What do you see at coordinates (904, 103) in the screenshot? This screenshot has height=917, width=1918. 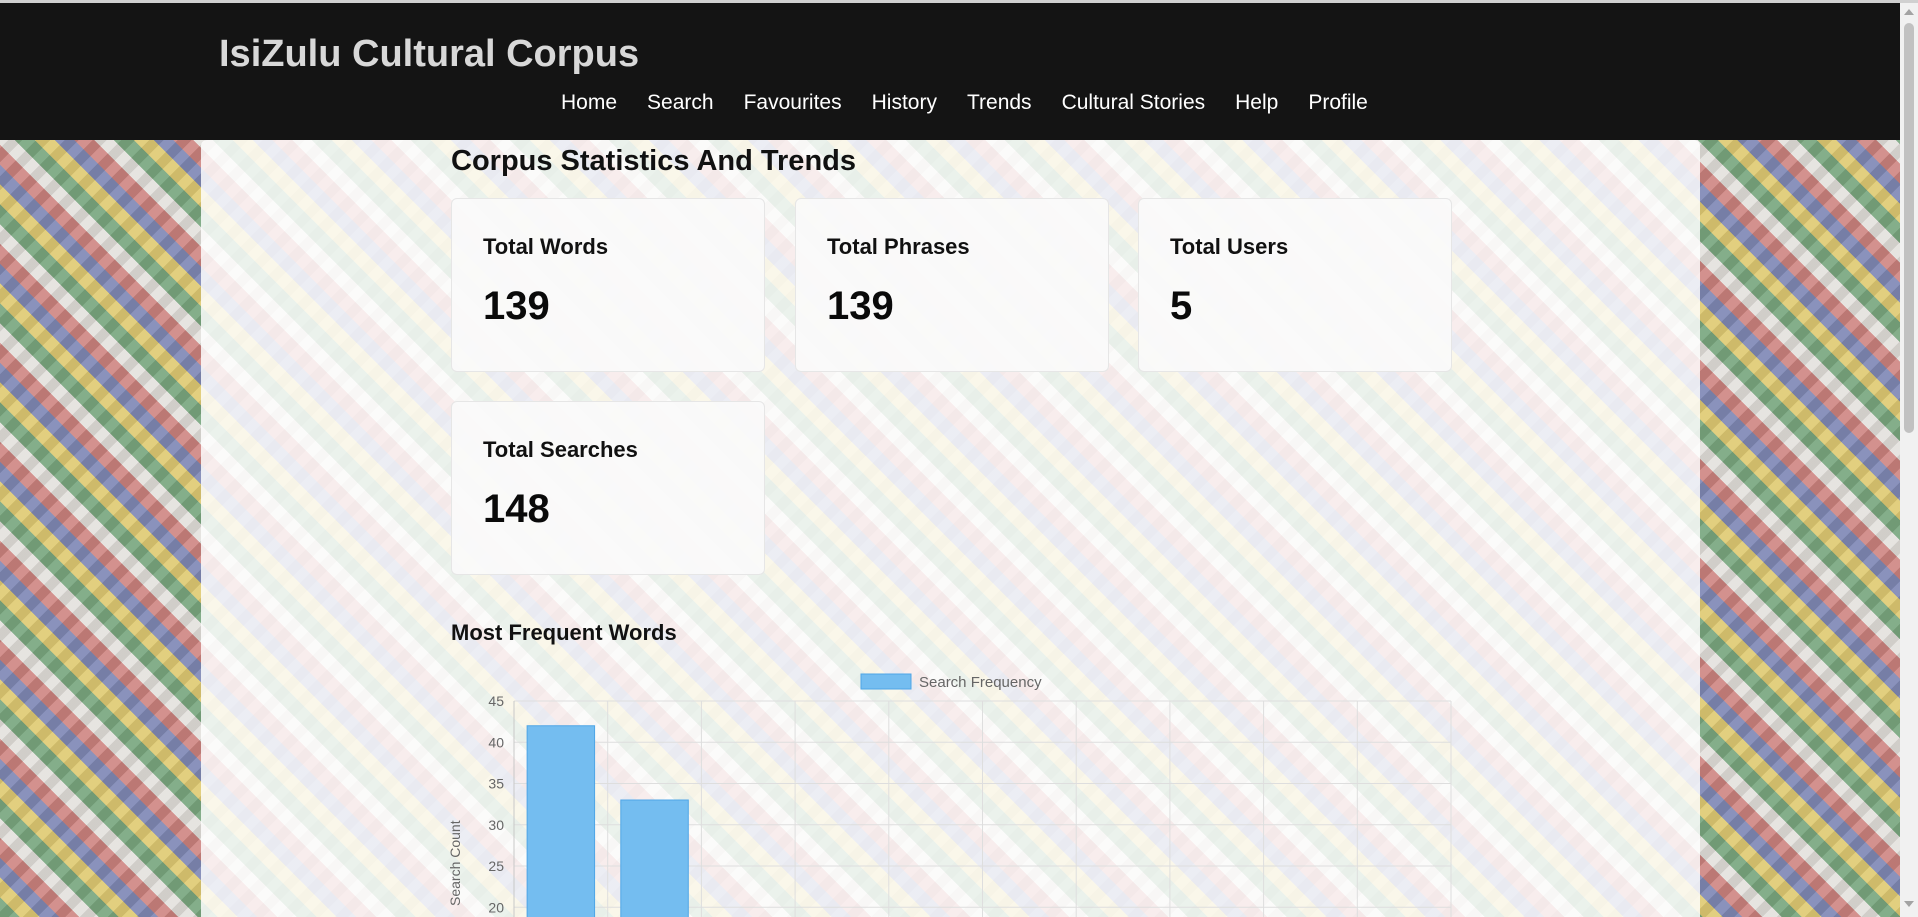 I see `nav-history: History` at bounding box center [904, 103].